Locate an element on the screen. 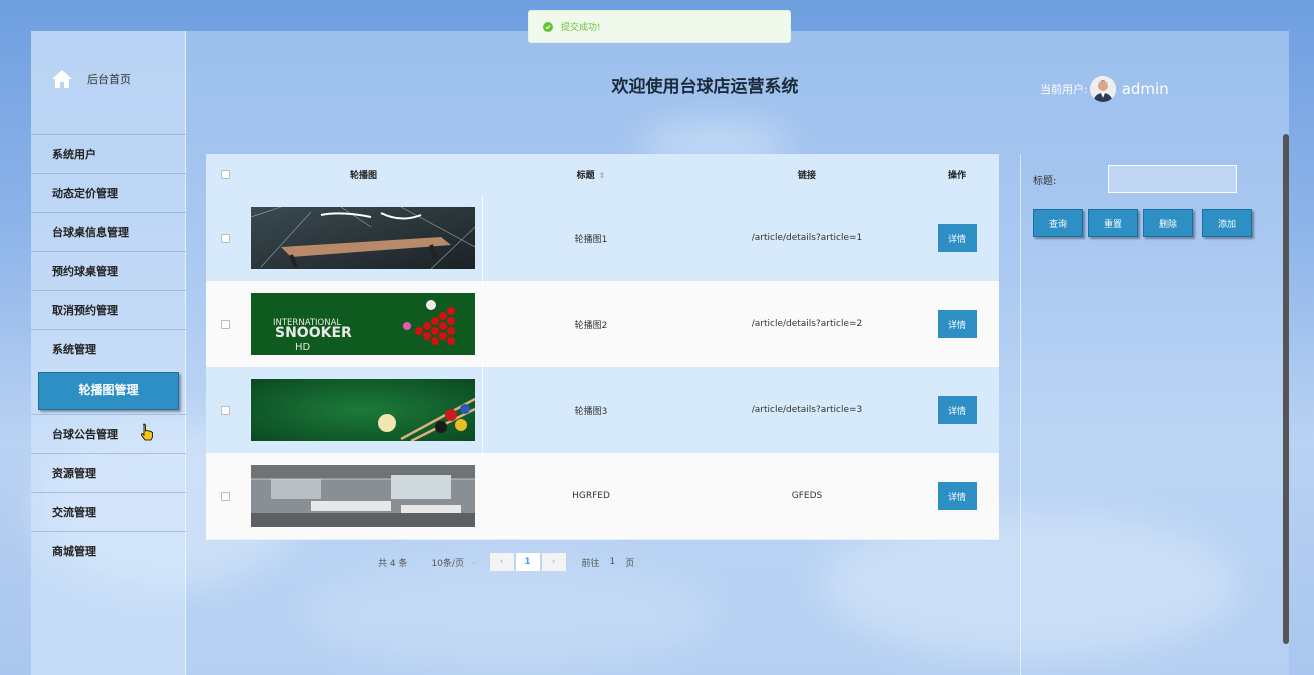  scrollbar is located at coordinates (1286, 389).